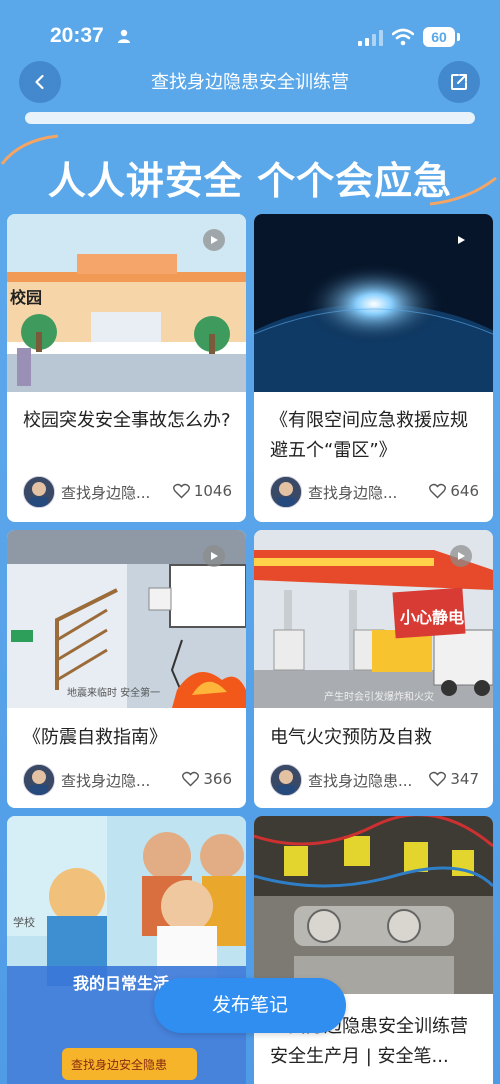 This screenshot has height=1084, width=500. I want to click on video-thumbnail: 校园, so click(126, 303).